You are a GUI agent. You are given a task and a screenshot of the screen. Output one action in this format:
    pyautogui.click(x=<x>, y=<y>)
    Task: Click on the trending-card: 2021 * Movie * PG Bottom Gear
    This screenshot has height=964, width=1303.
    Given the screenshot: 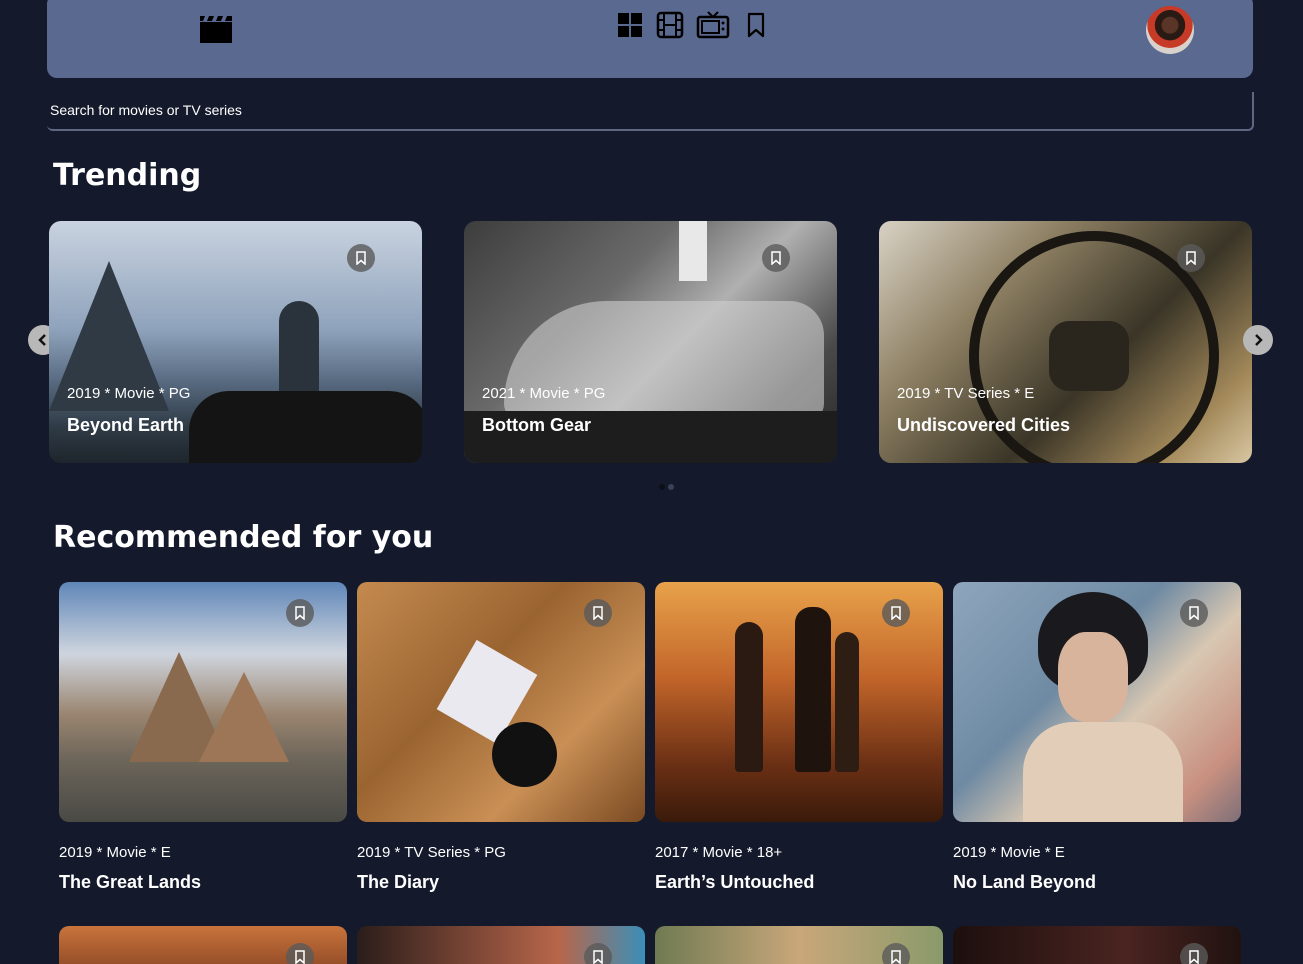 What is the action you would take?
    pyautogui.click(x=650, y=342)
    